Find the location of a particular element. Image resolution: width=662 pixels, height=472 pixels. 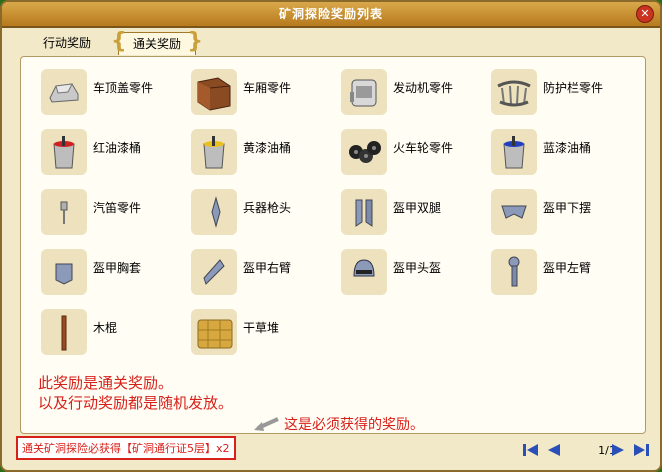

reward-item: 汽笛零件 is located at coordinates (116, 213).